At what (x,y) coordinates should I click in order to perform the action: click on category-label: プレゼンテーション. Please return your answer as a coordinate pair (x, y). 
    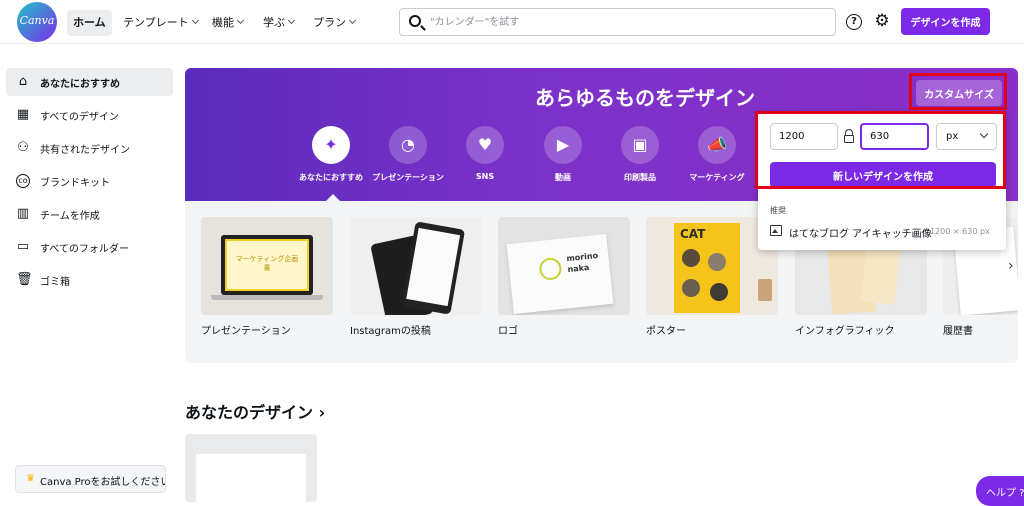
    Looking at the image, I should click on (408, 177).